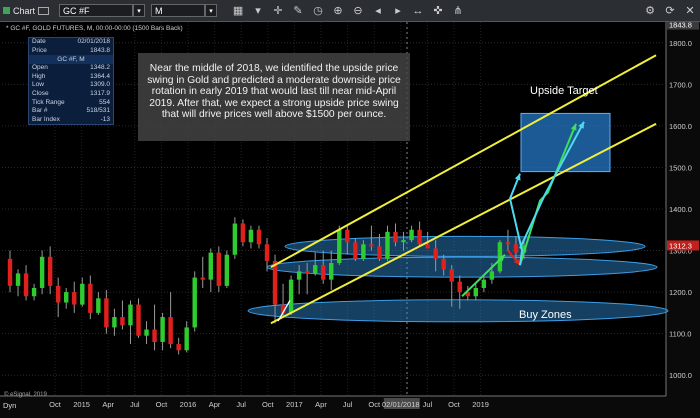 The image size is (700, 418). What do you see at coordinates (6, 10) in the screenshot?
I see `chart-icon` at bounding box center [6, 10].